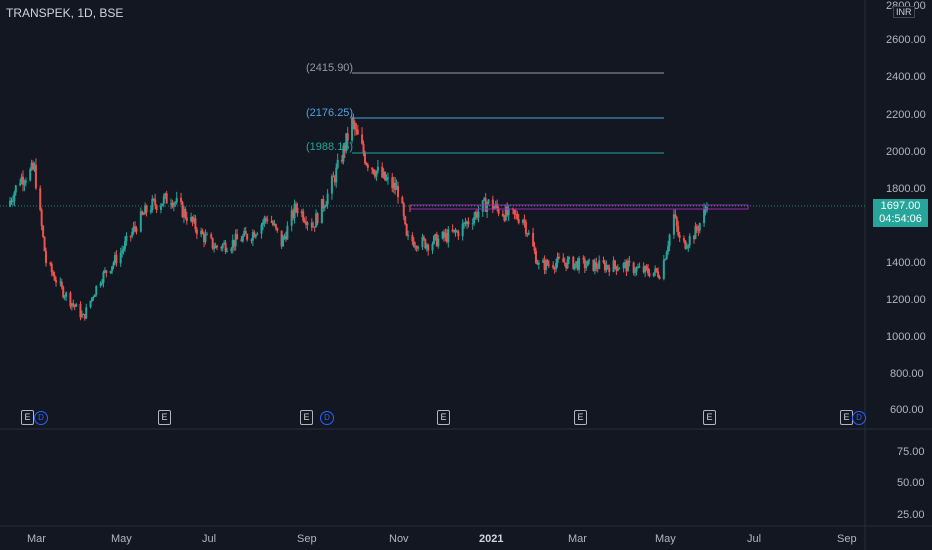 This screenshot has height=550, width=932. Describe the element at coordinates (327, 418) in the screenshot. I see `dividend-badge-2: D` at that location.